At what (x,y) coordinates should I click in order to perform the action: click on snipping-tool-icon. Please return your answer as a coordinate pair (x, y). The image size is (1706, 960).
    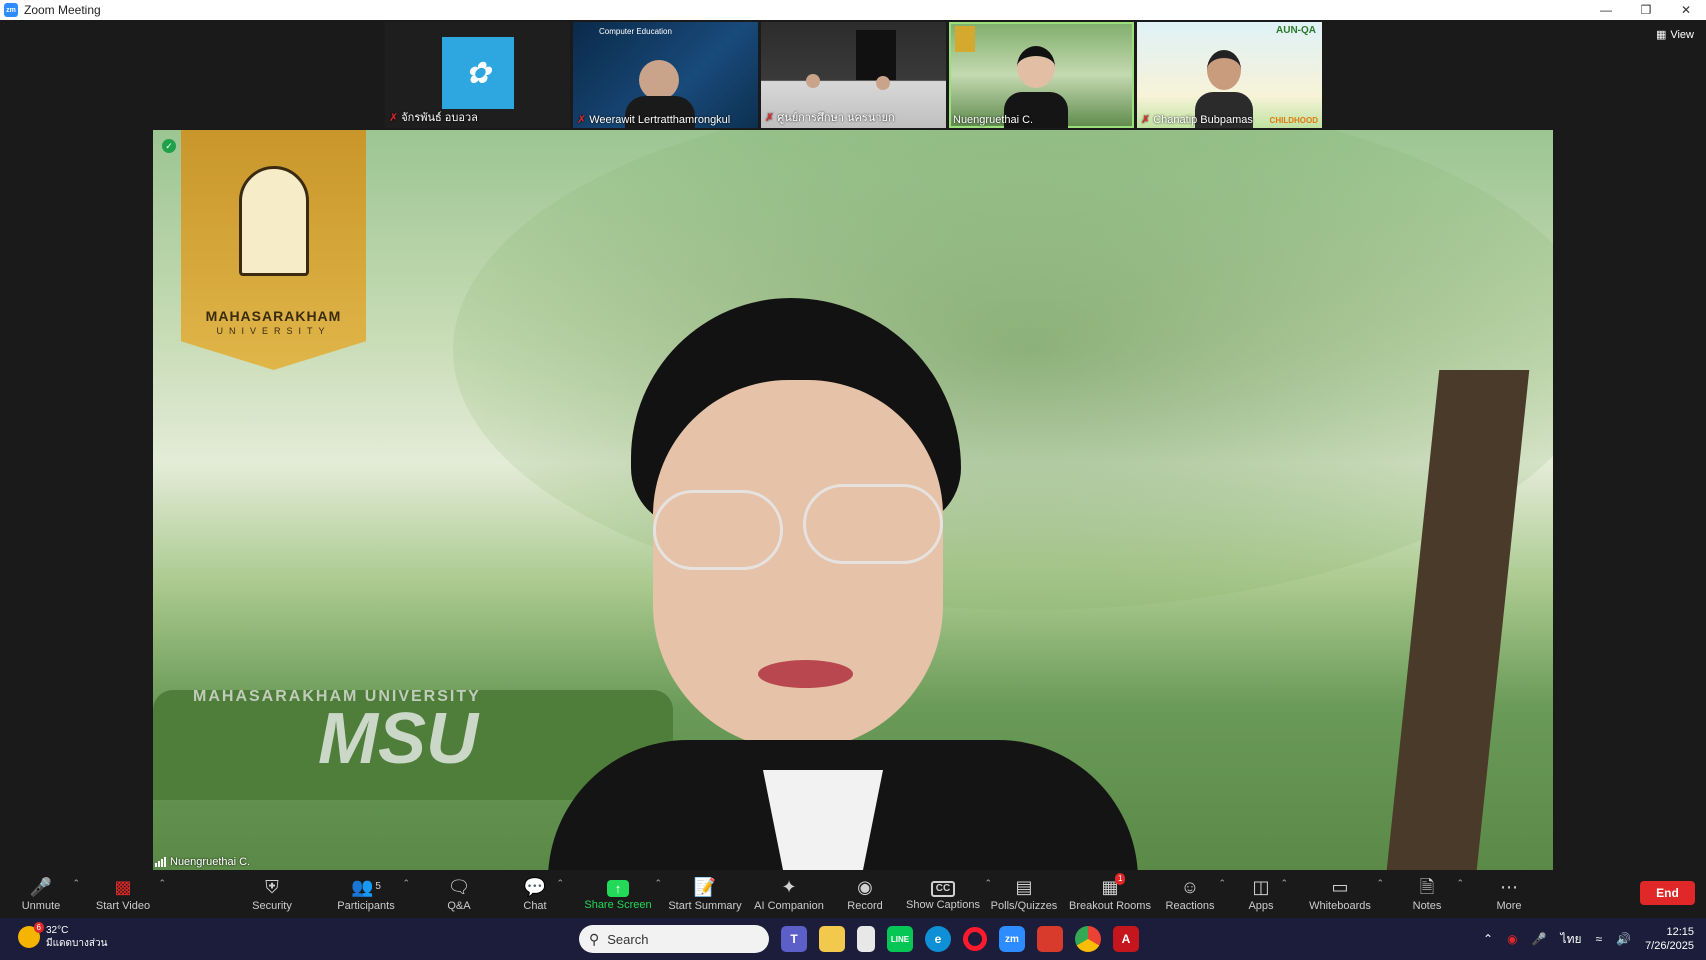
    Looking at the image, I should click on (1050, 939).